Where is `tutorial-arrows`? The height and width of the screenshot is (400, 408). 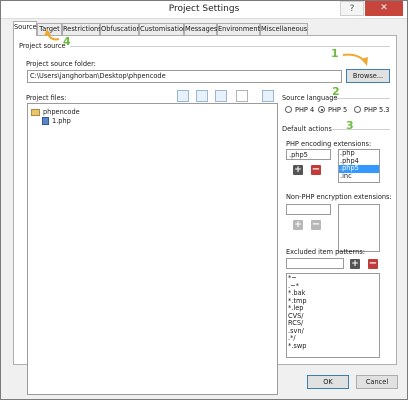
tutorial-arrows is located at coordinates (206, 47).